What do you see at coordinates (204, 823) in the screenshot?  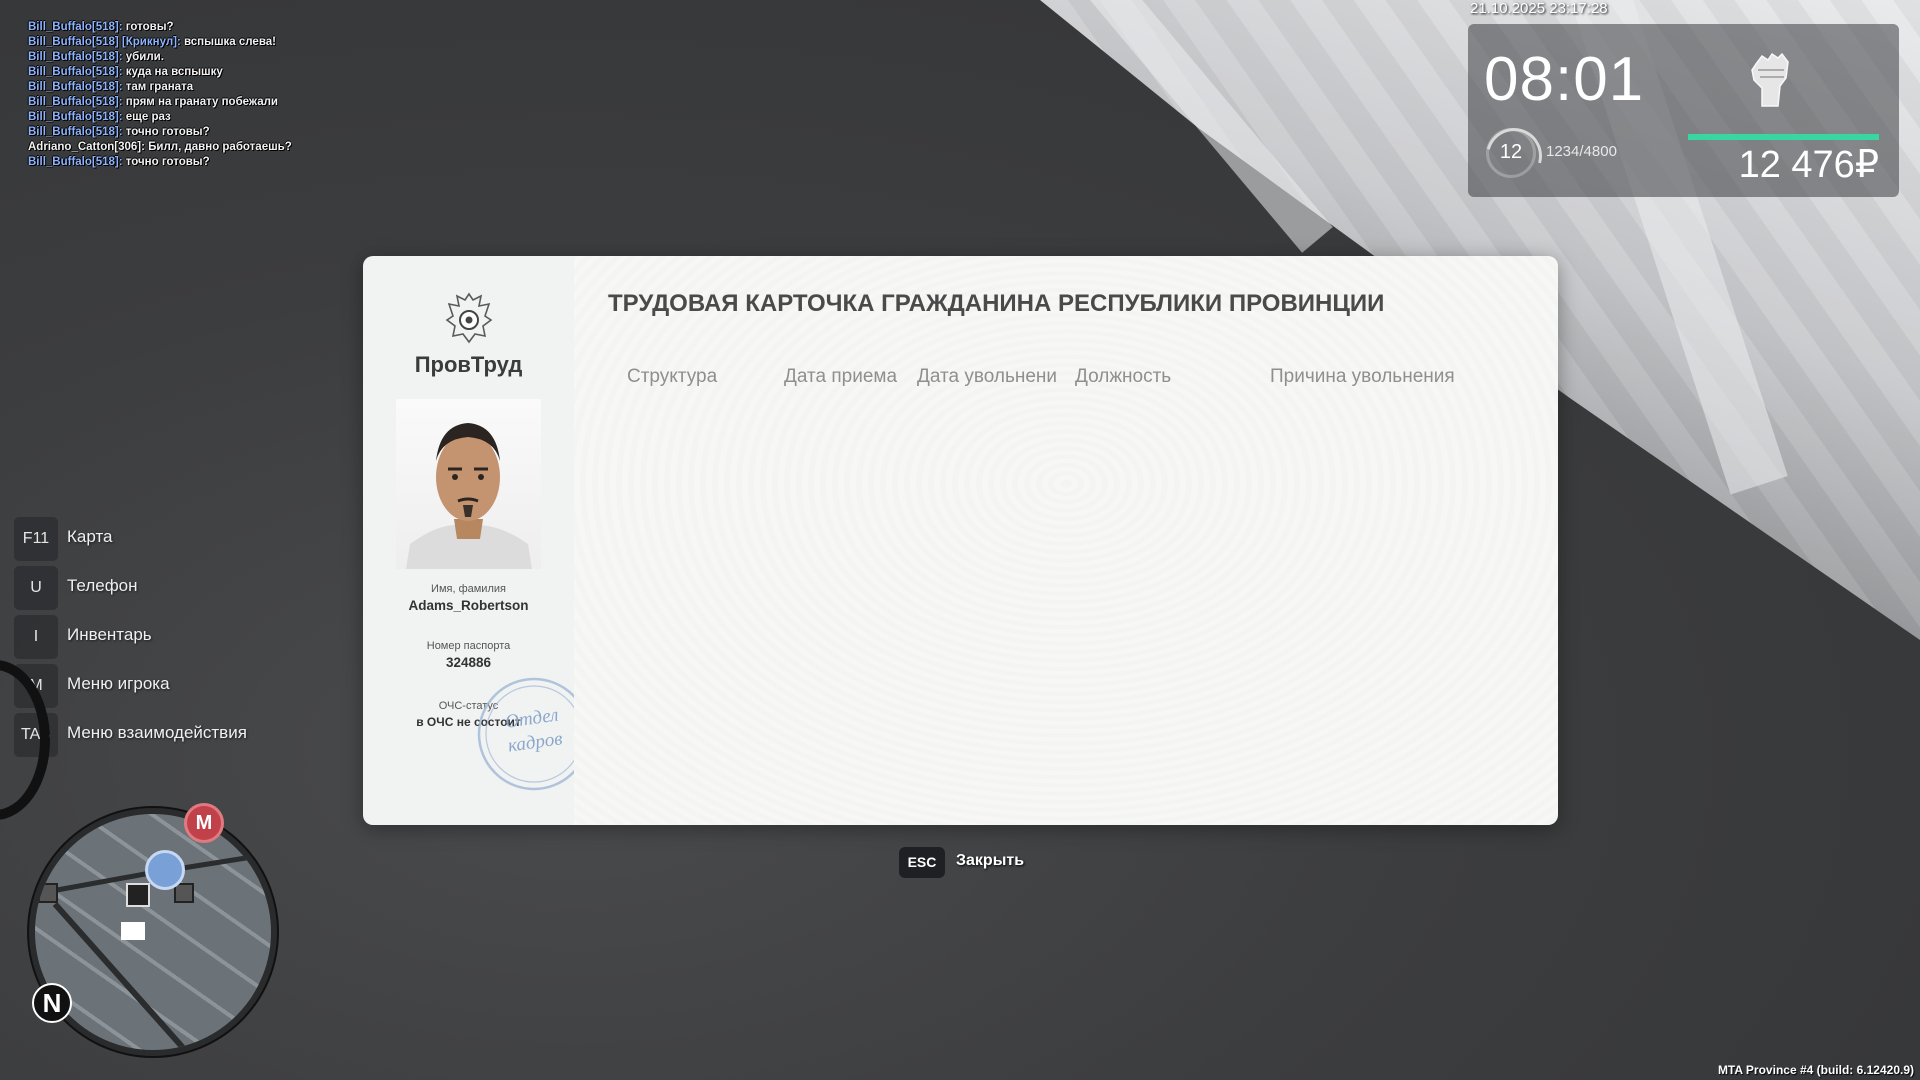 I see `metro-icon: M` at bounding box center [204, 823].